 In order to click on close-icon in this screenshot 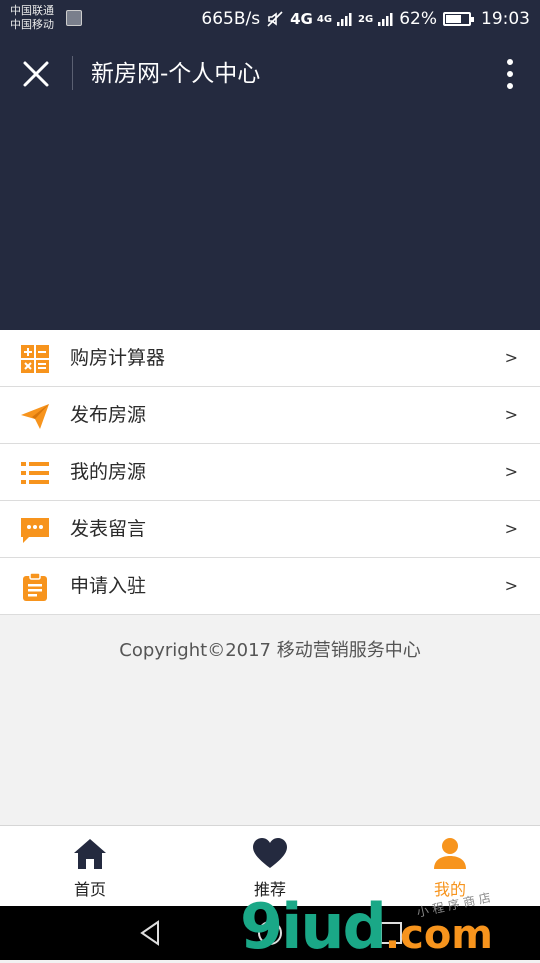, I will do `click(36, 74)`.